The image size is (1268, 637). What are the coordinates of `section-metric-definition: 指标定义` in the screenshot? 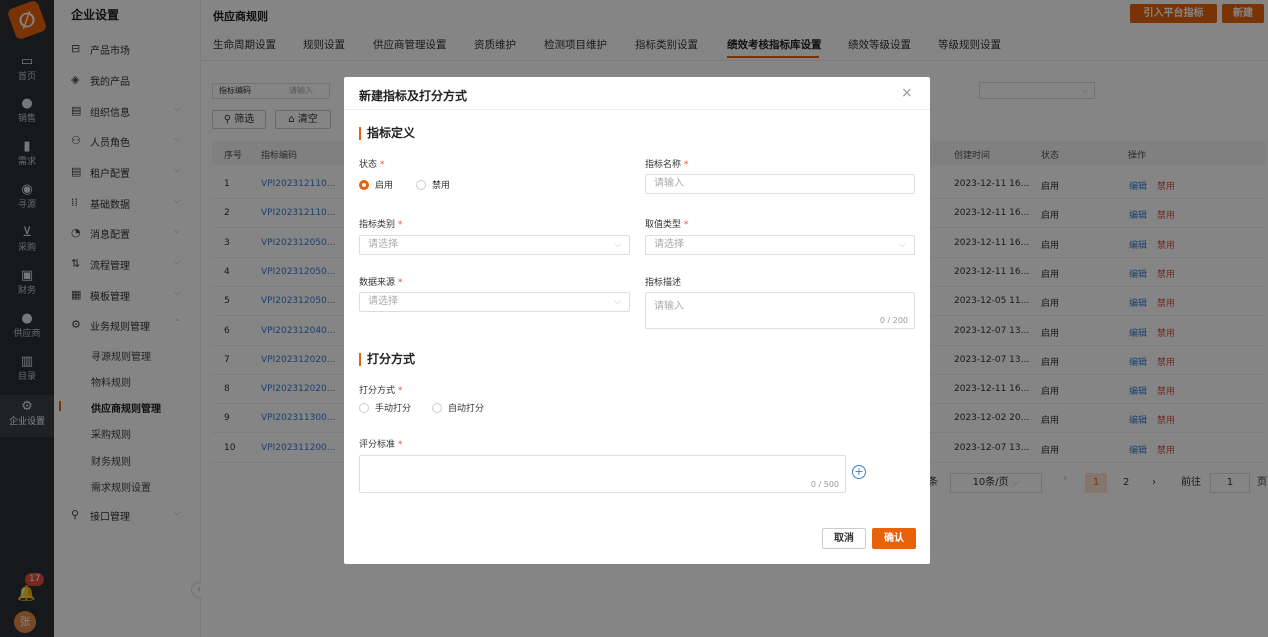 It's located at (387, 133).